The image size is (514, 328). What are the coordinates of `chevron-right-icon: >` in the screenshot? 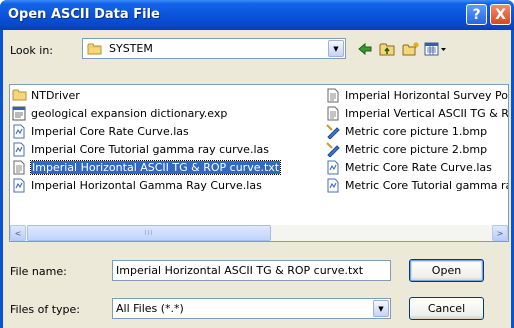 It's located at (500, 233).